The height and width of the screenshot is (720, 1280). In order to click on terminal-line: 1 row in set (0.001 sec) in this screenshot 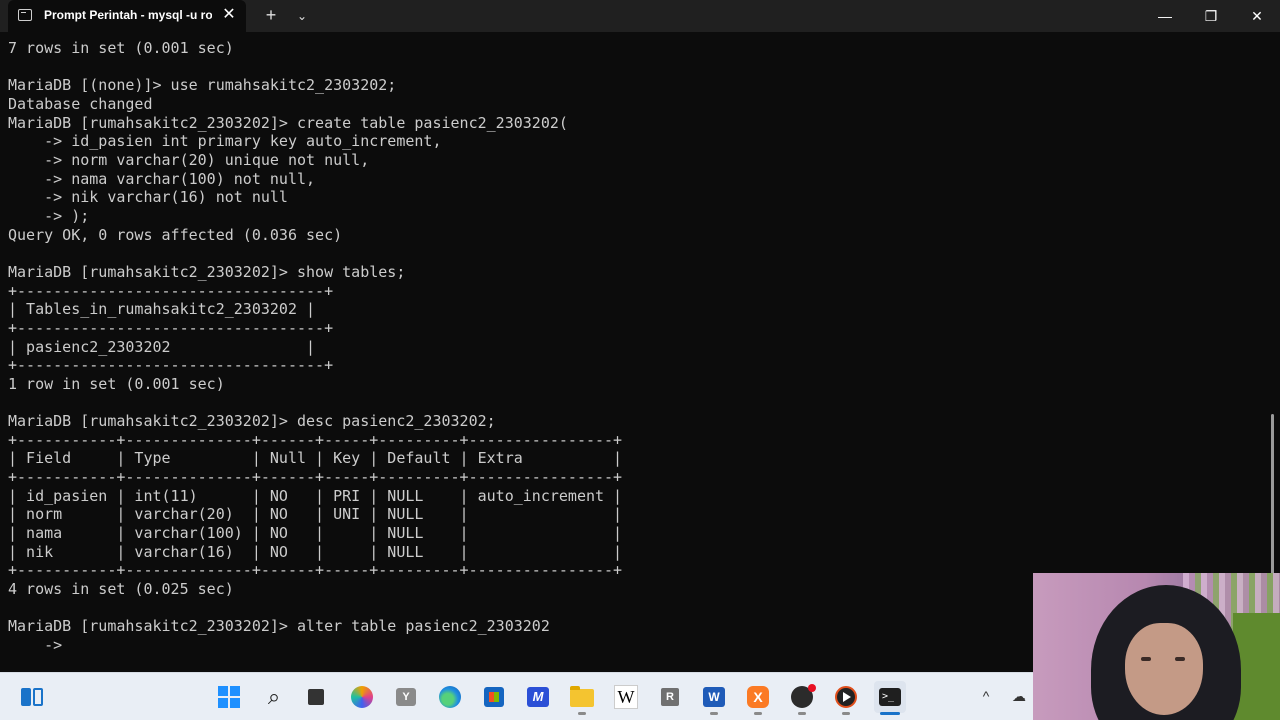, I will do `click(116, 383)`.